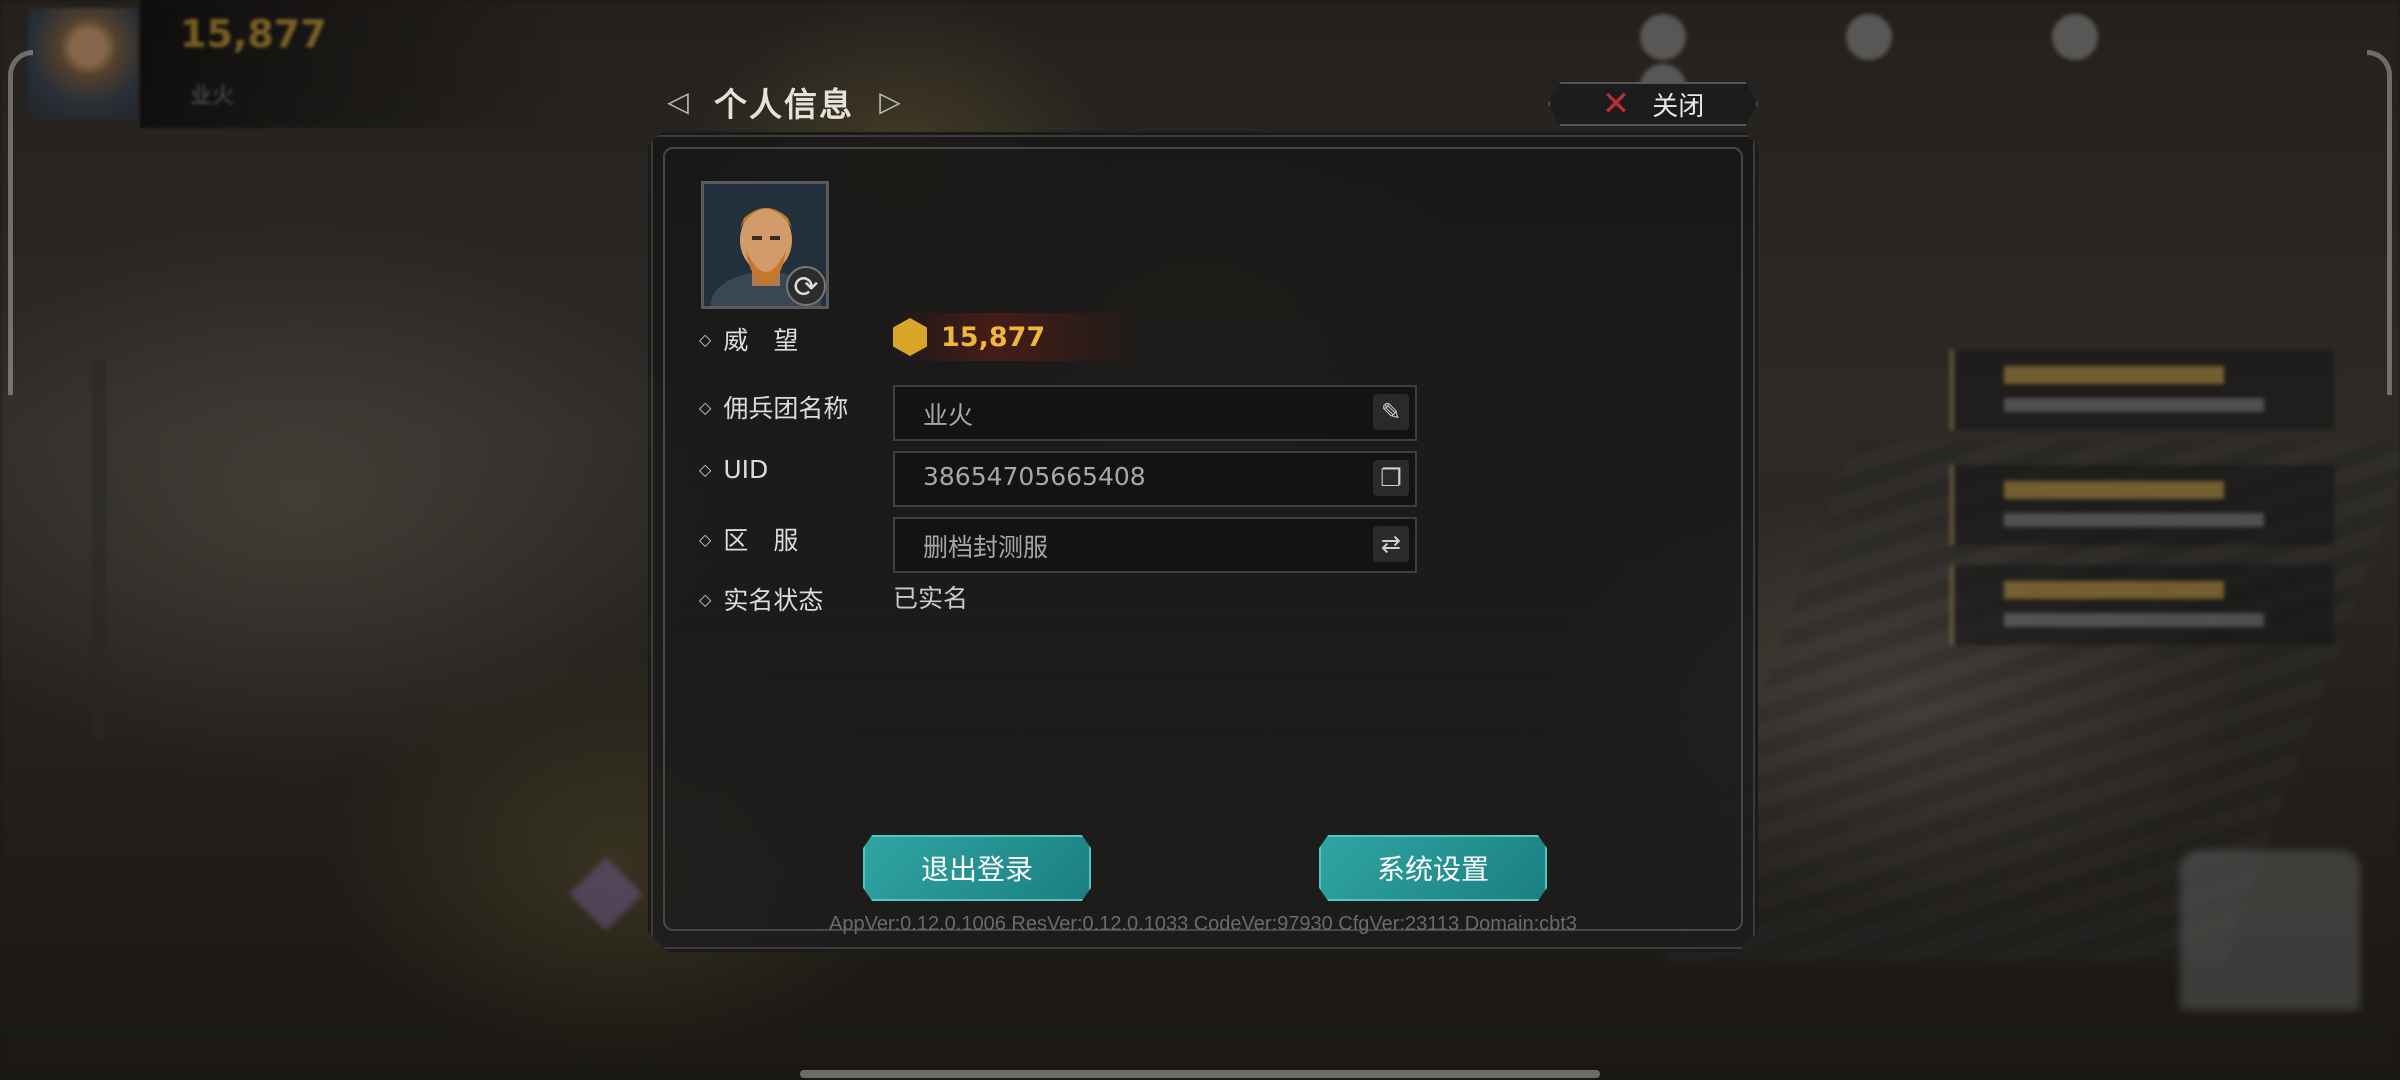 This screenshot has height=1080, width=2400. I want to click on hud-resource-value: 15,877, so click(253, 34).